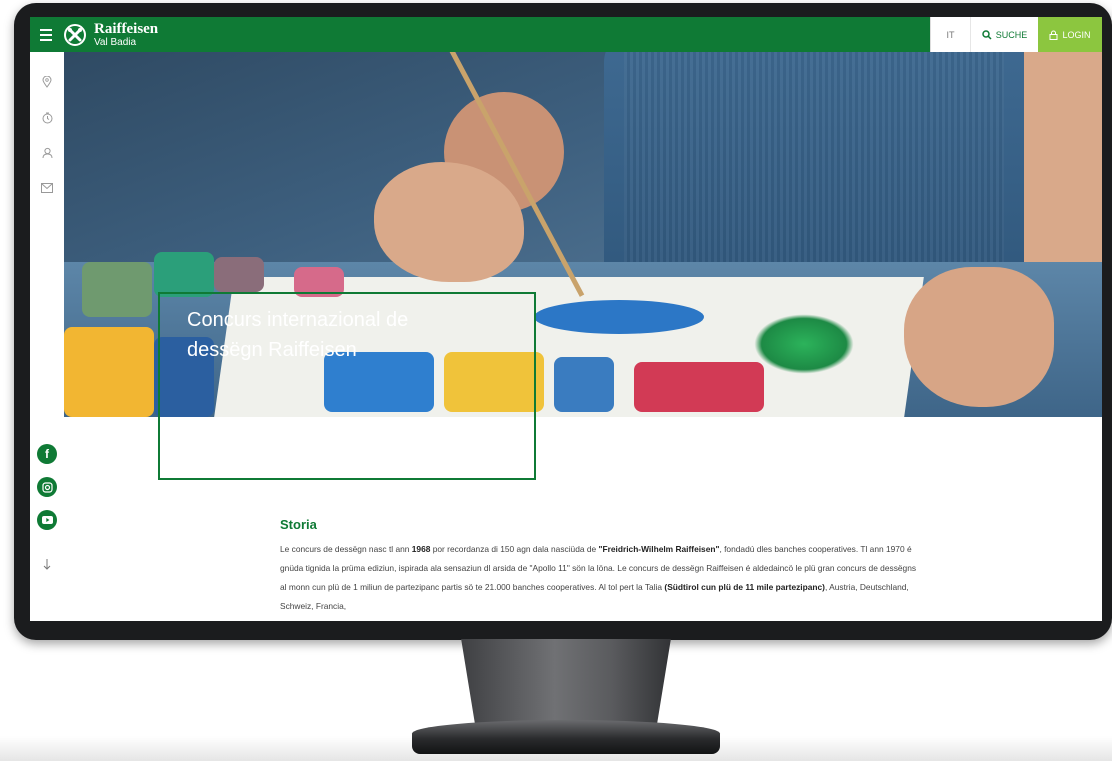 The height and width of the screenshot is (761, 1112). I want to click on login-label: LOGIN, so click(1076, 34).